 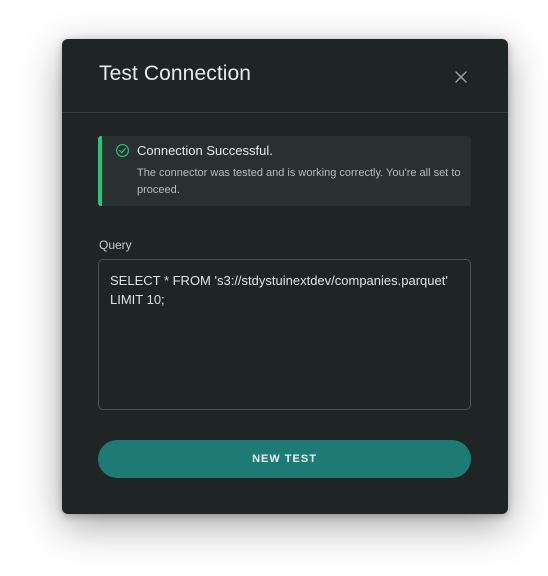 I want to click on alert-accent-bar, so click(x=100, y=171).